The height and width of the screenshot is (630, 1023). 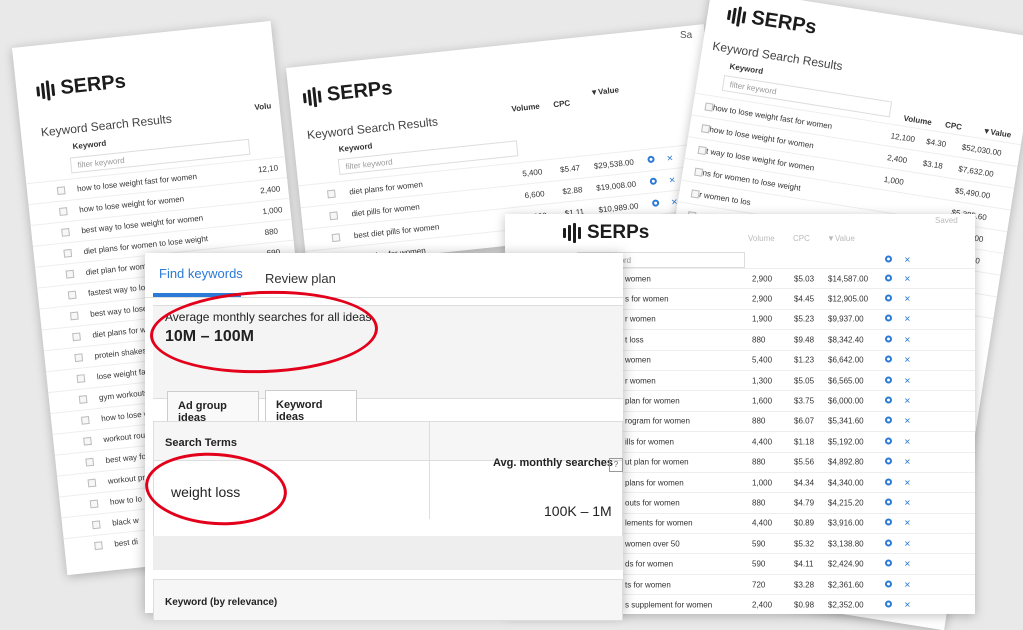 What do you see at coordinates (804, 340) in the screenshot?
I see `cpc-cell: $9.48` at bounding box center [804, 340].